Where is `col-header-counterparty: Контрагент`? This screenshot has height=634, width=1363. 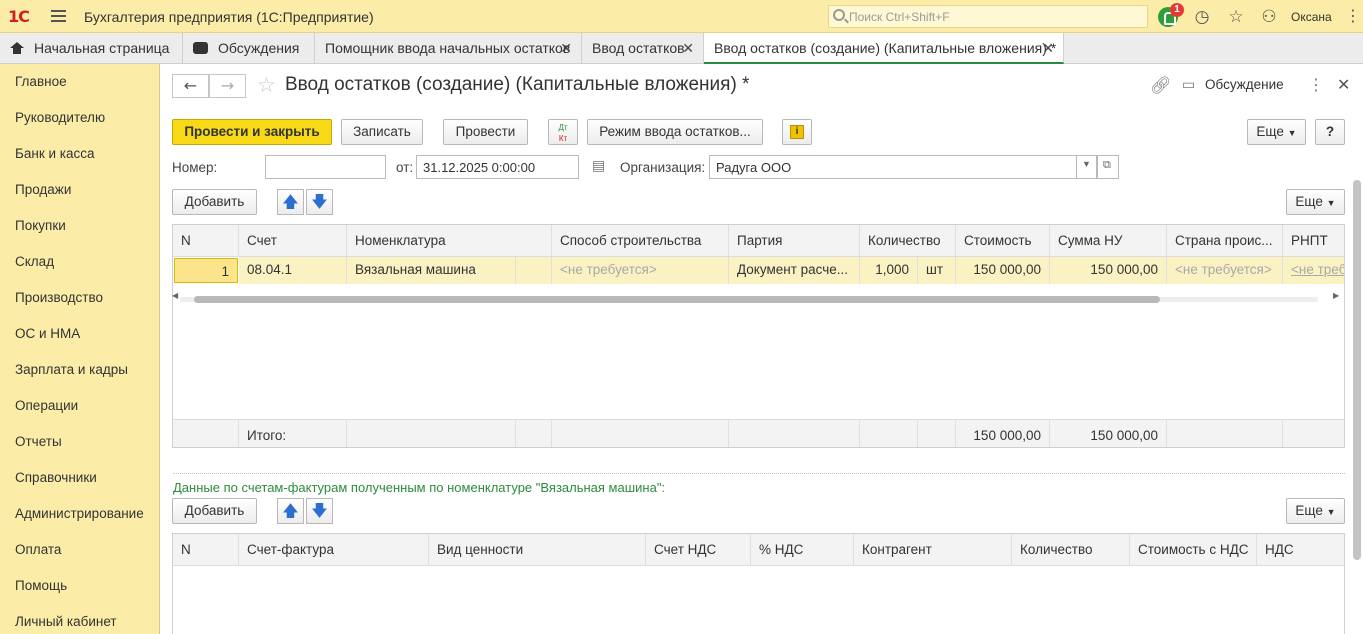 col-header-counterparty: Контрагент is located at coordinates (933, 550).